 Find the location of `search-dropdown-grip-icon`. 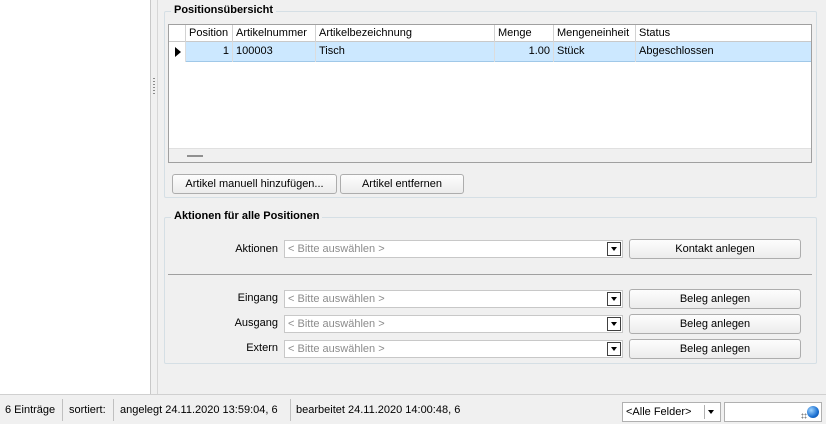

search-dropdown-grip-icon is located at coordinates (804, 416).